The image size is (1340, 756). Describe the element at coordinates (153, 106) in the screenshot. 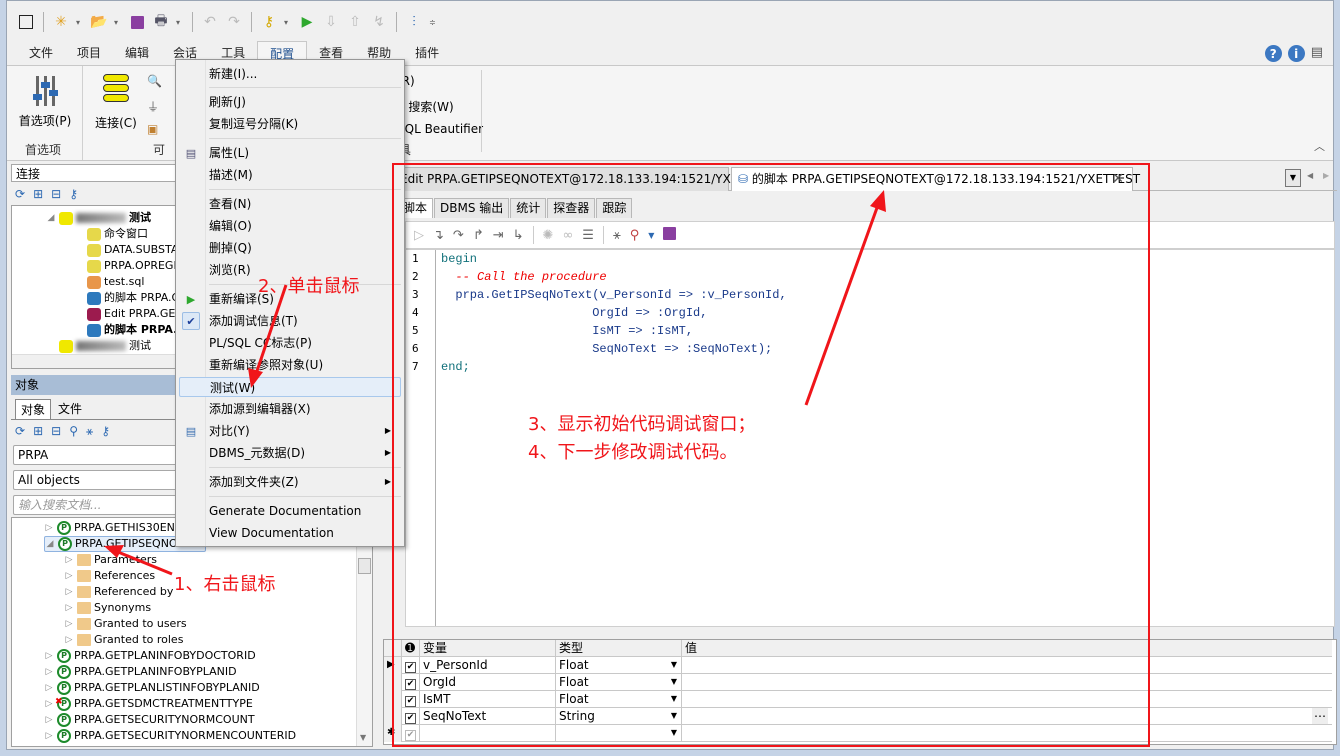

I see `filter-icon: ⏚` at that location.